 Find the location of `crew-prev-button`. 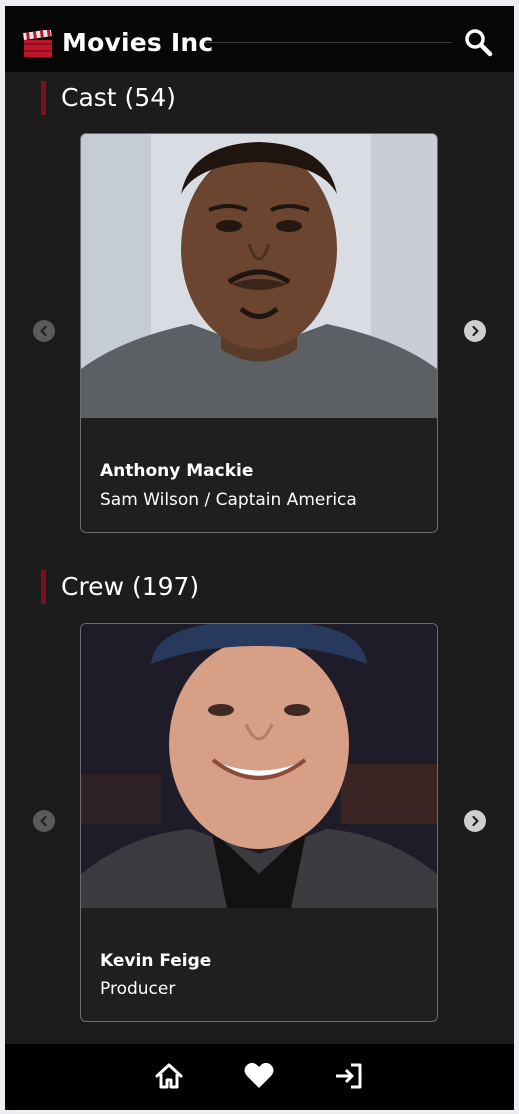

crew-prev-button is located at coordinates (44, 821).